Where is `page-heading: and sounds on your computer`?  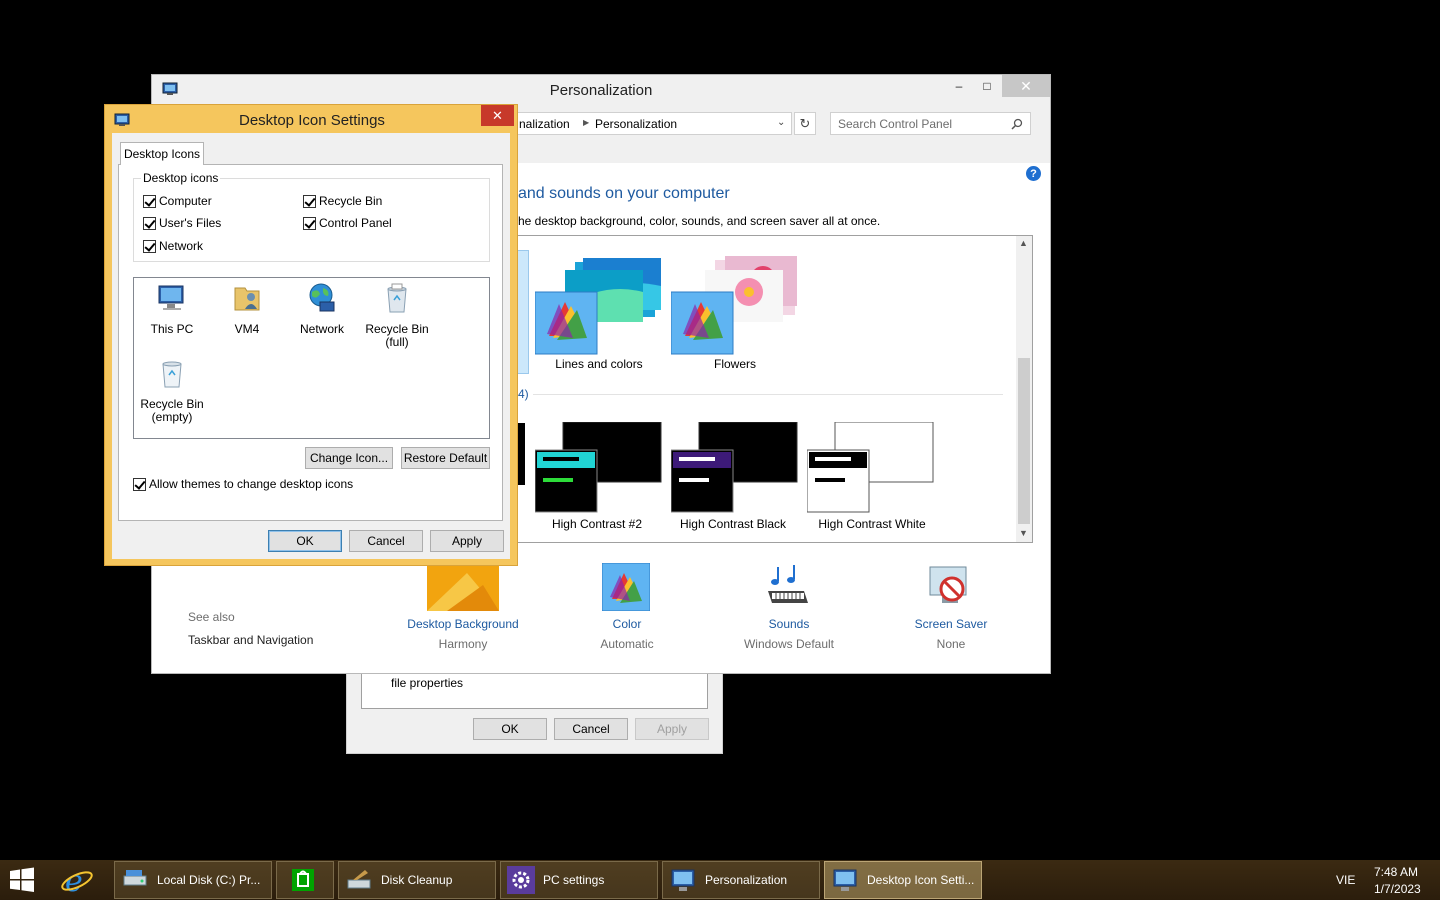
page-heading: and sounds on your computer is located at coordinates (624, 193).